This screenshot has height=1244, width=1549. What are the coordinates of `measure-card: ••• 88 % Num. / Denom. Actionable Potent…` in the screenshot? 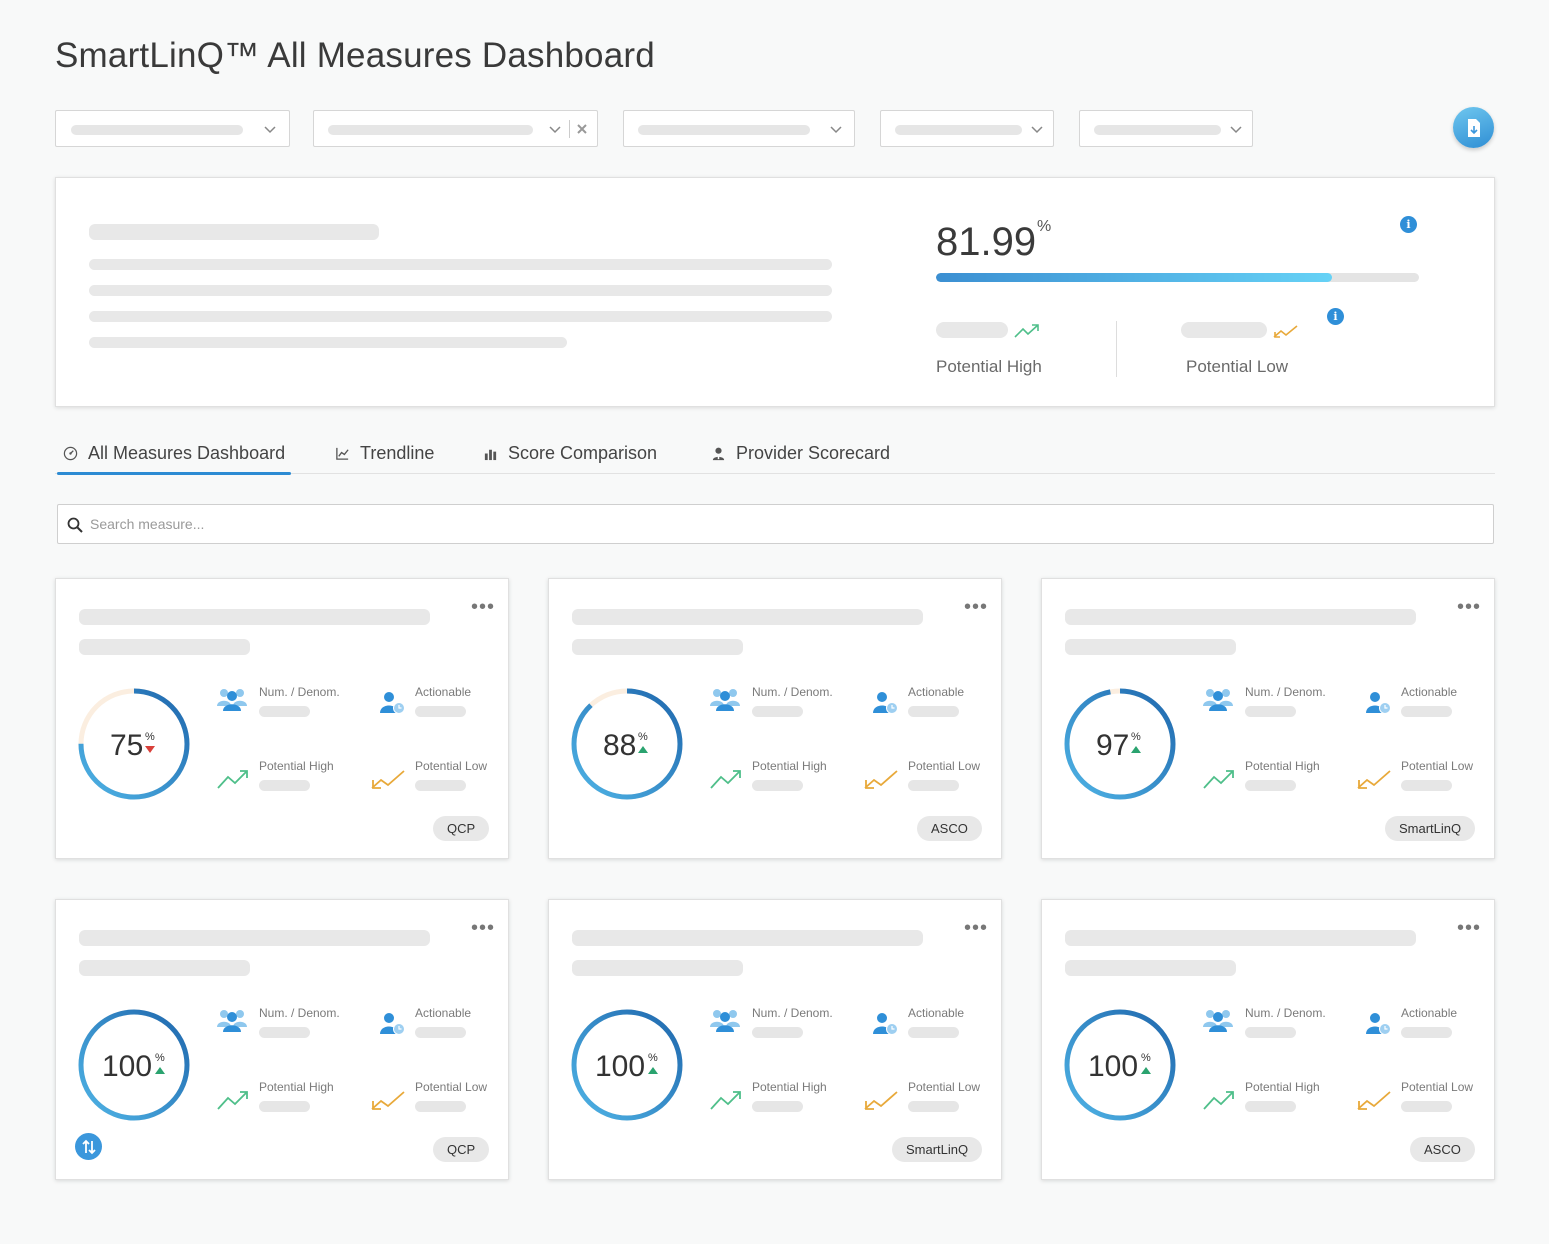 It's located at (775, 718).